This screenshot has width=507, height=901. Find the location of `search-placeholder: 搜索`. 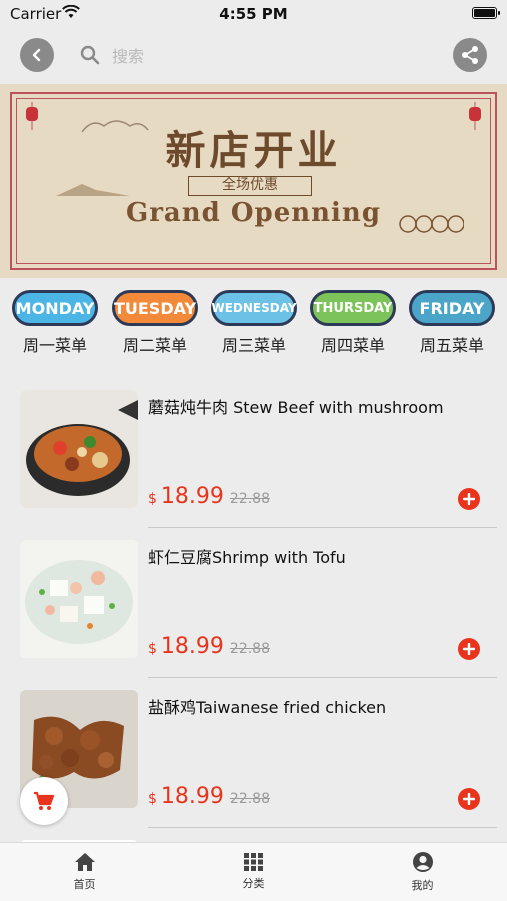

search-placeholder: 搜索 is located at coordinates (128, 56).